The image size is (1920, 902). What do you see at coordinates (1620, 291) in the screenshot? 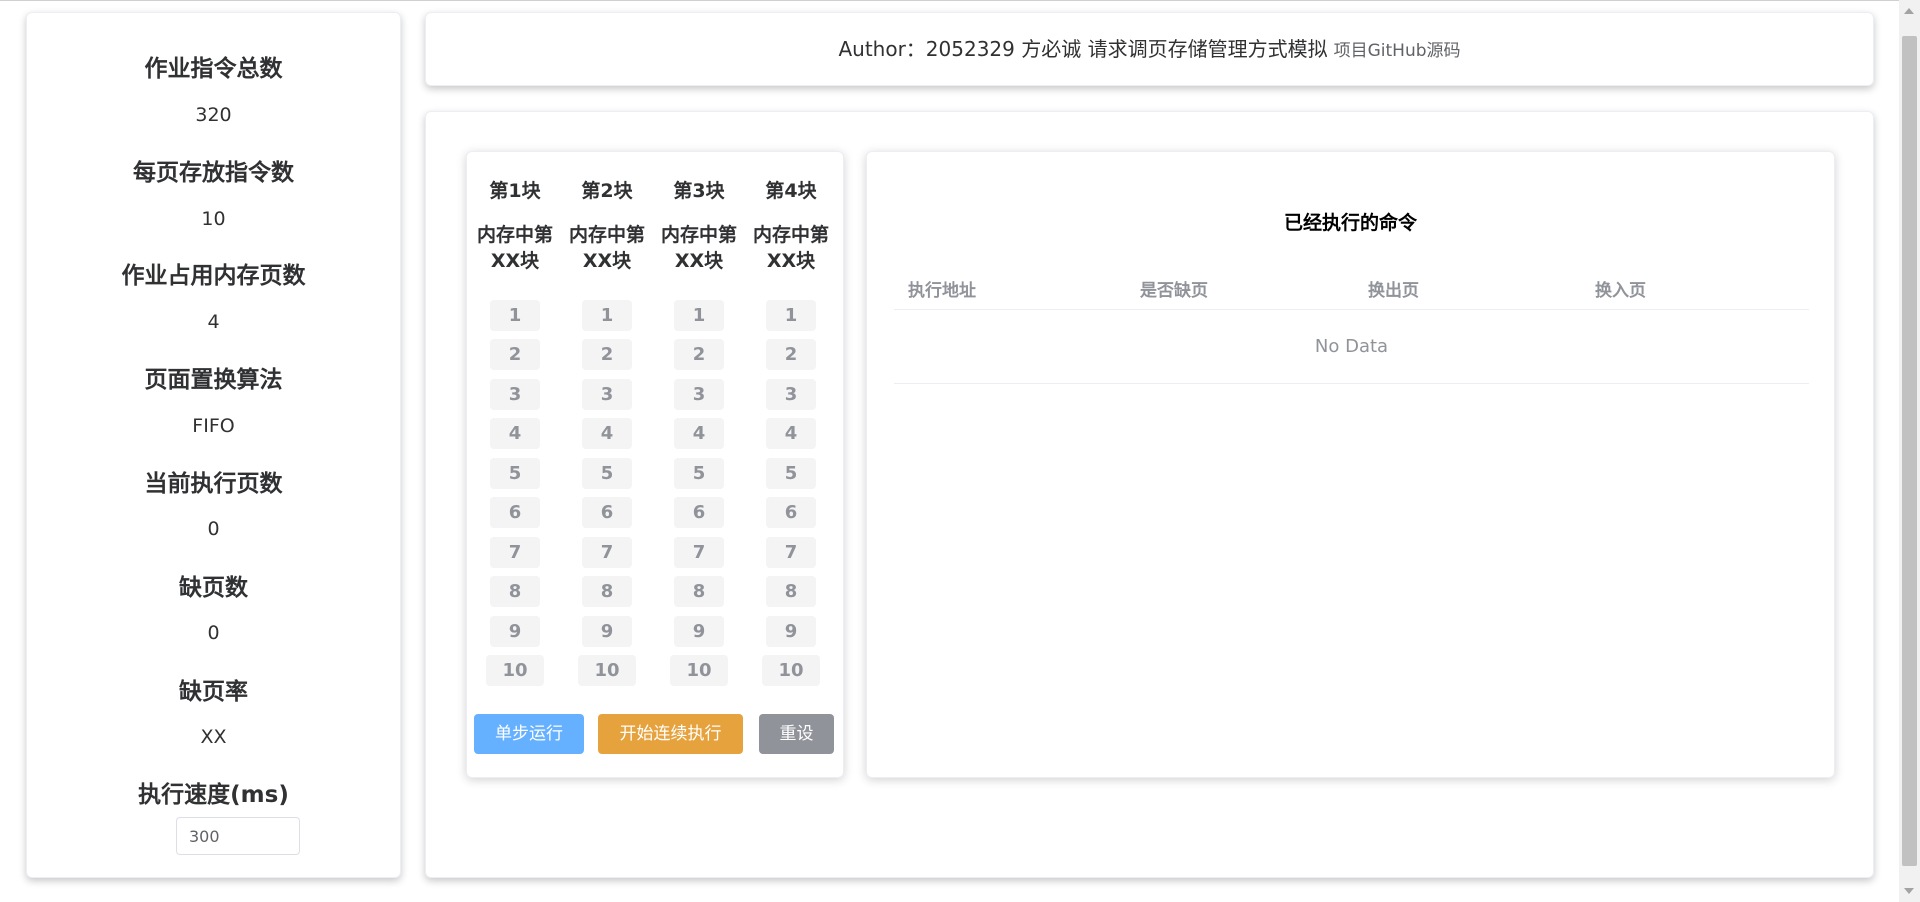
I see `column-header-swapped-in: 换入页` at bounding box center [1620, 291].